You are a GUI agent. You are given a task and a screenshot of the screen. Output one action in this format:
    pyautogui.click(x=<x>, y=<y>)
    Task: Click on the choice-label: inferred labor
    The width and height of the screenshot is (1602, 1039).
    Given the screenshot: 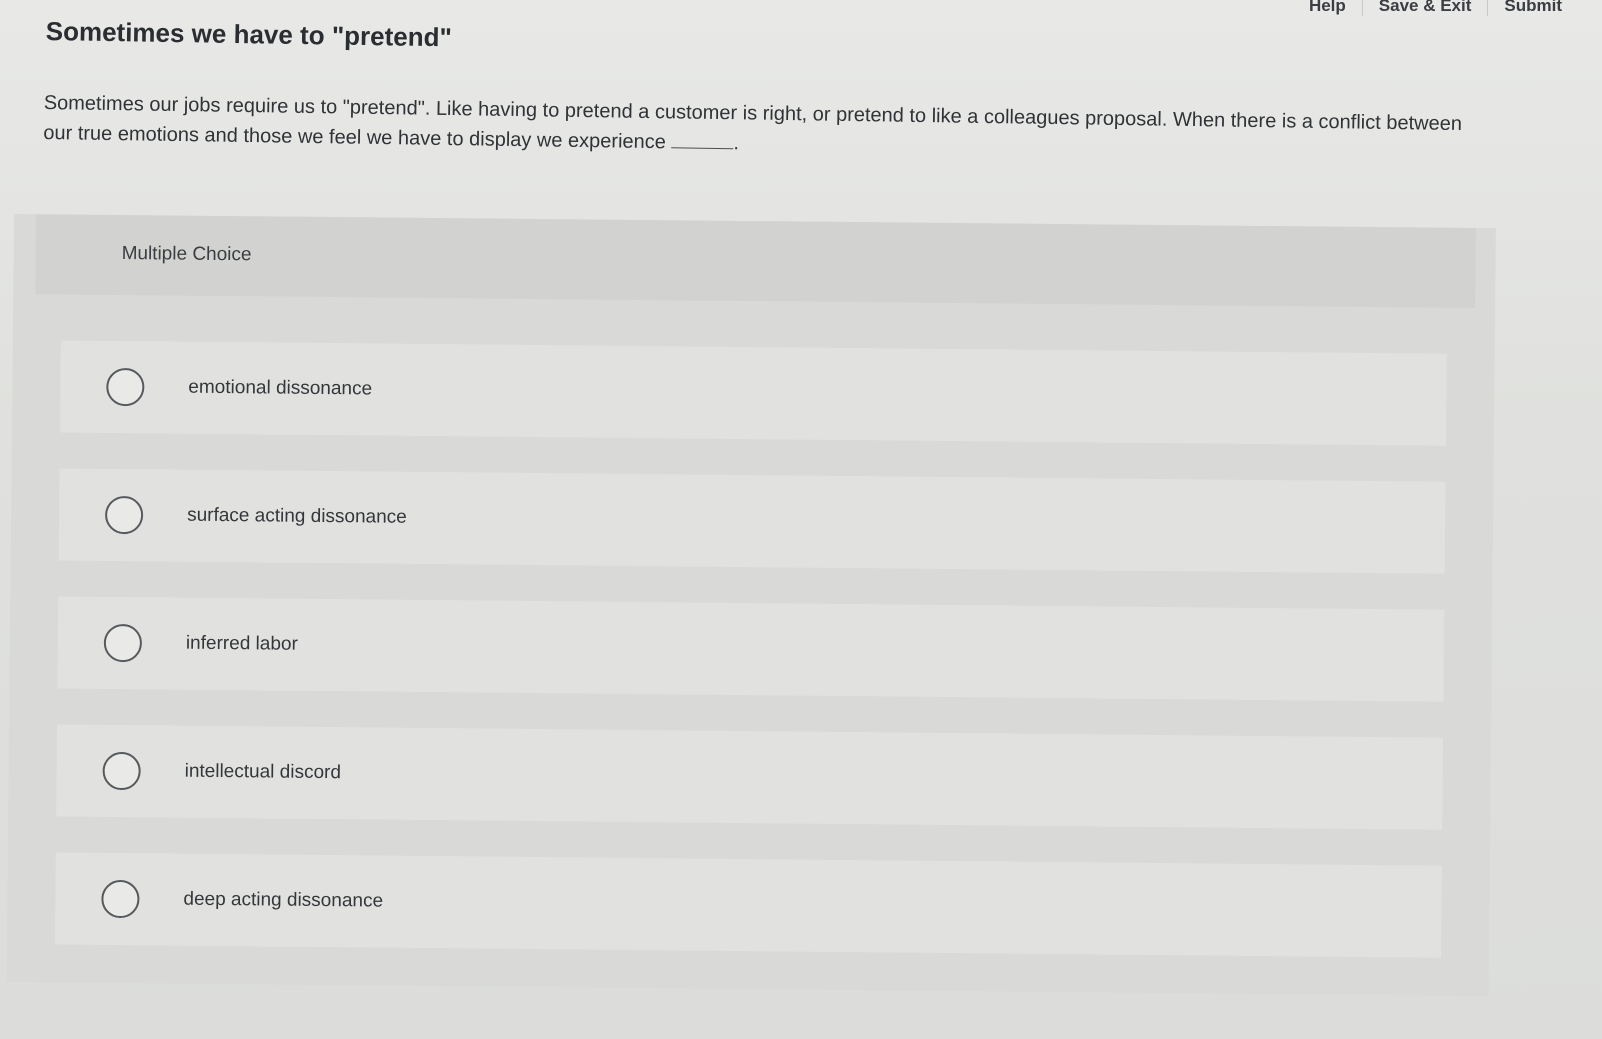 What is the action you would take?
    pyautogui.click(x=241, y=643)
    